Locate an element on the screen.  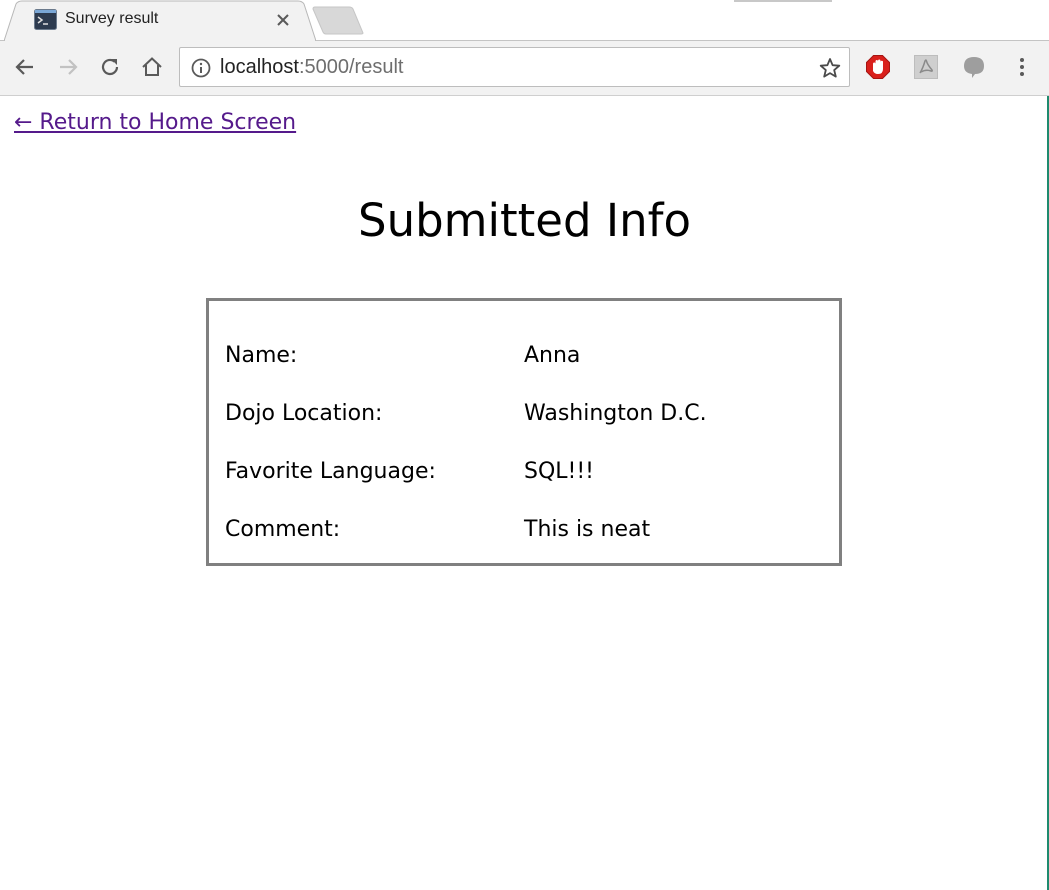
info-row-name: Name: Anna is located at coordinates (524, 358).